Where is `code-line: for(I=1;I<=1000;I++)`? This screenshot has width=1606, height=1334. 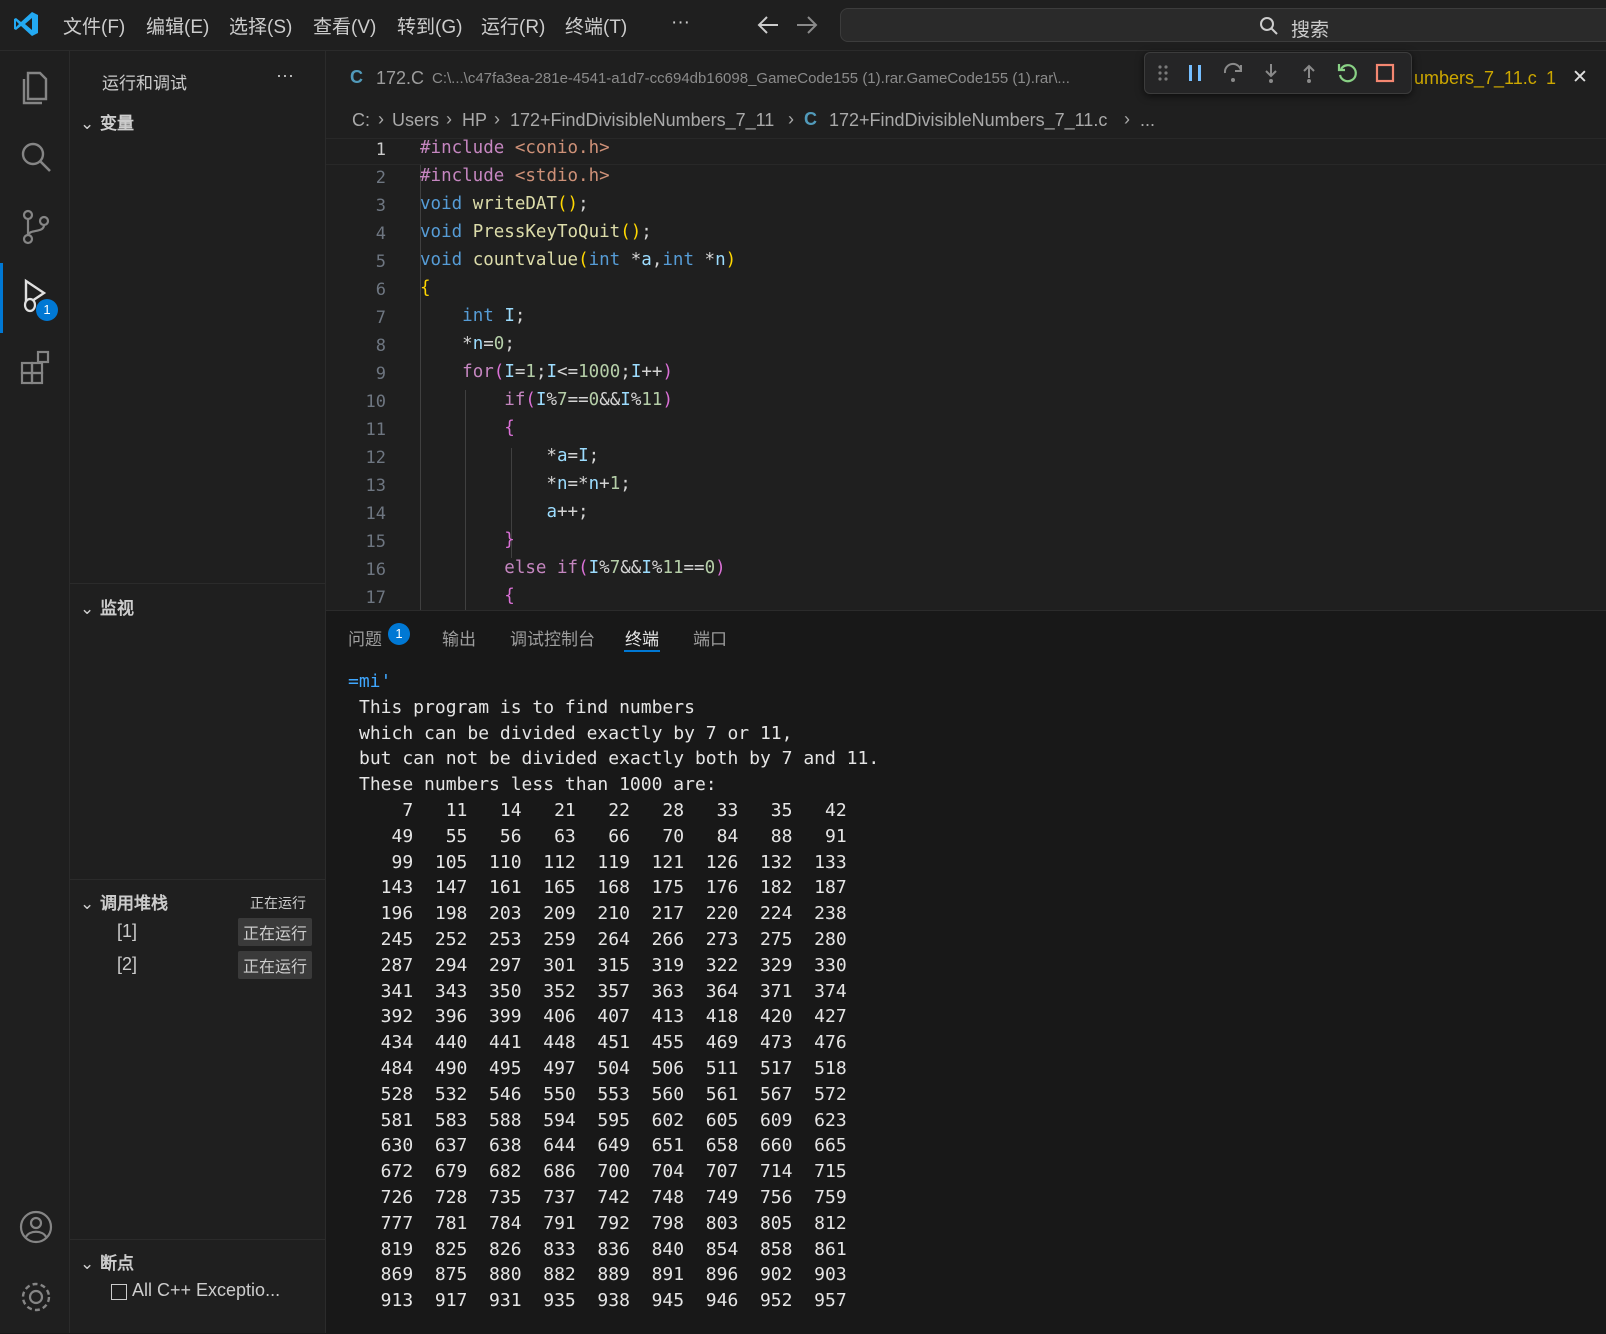 code-line: for(I=1;I<=1000;I++) is located at coordinates (567, 372).